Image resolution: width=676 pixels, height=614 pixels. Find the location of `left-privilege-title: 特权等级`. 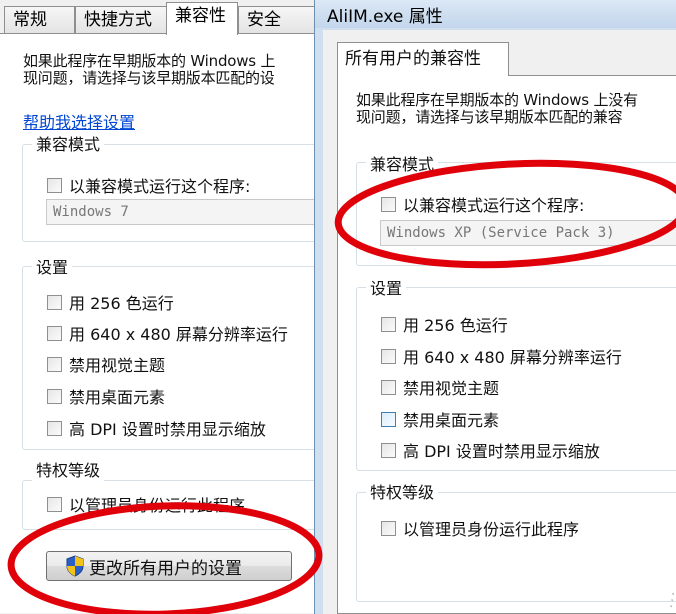

left-privilege-title: 特权等级 is located at coordinates (68, 469).